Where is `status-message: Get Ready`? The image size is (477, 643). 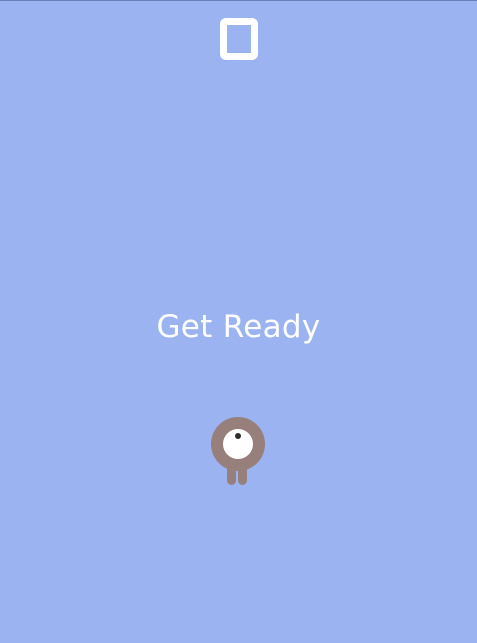
status-message: Get Ready is located at coordinates (238, 327).